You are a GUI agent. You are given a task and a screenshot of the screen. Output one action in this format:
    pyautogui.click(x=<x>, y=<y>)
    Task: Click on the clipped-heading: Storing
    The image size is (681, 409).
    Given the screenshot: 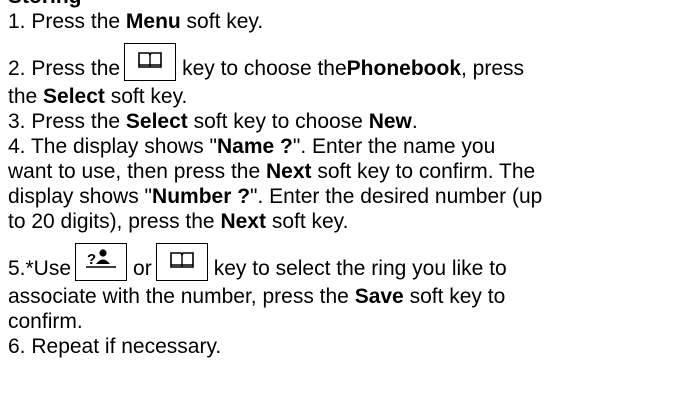 What is the action you would take?
    pyautogui.click(x=342, y=4)
    